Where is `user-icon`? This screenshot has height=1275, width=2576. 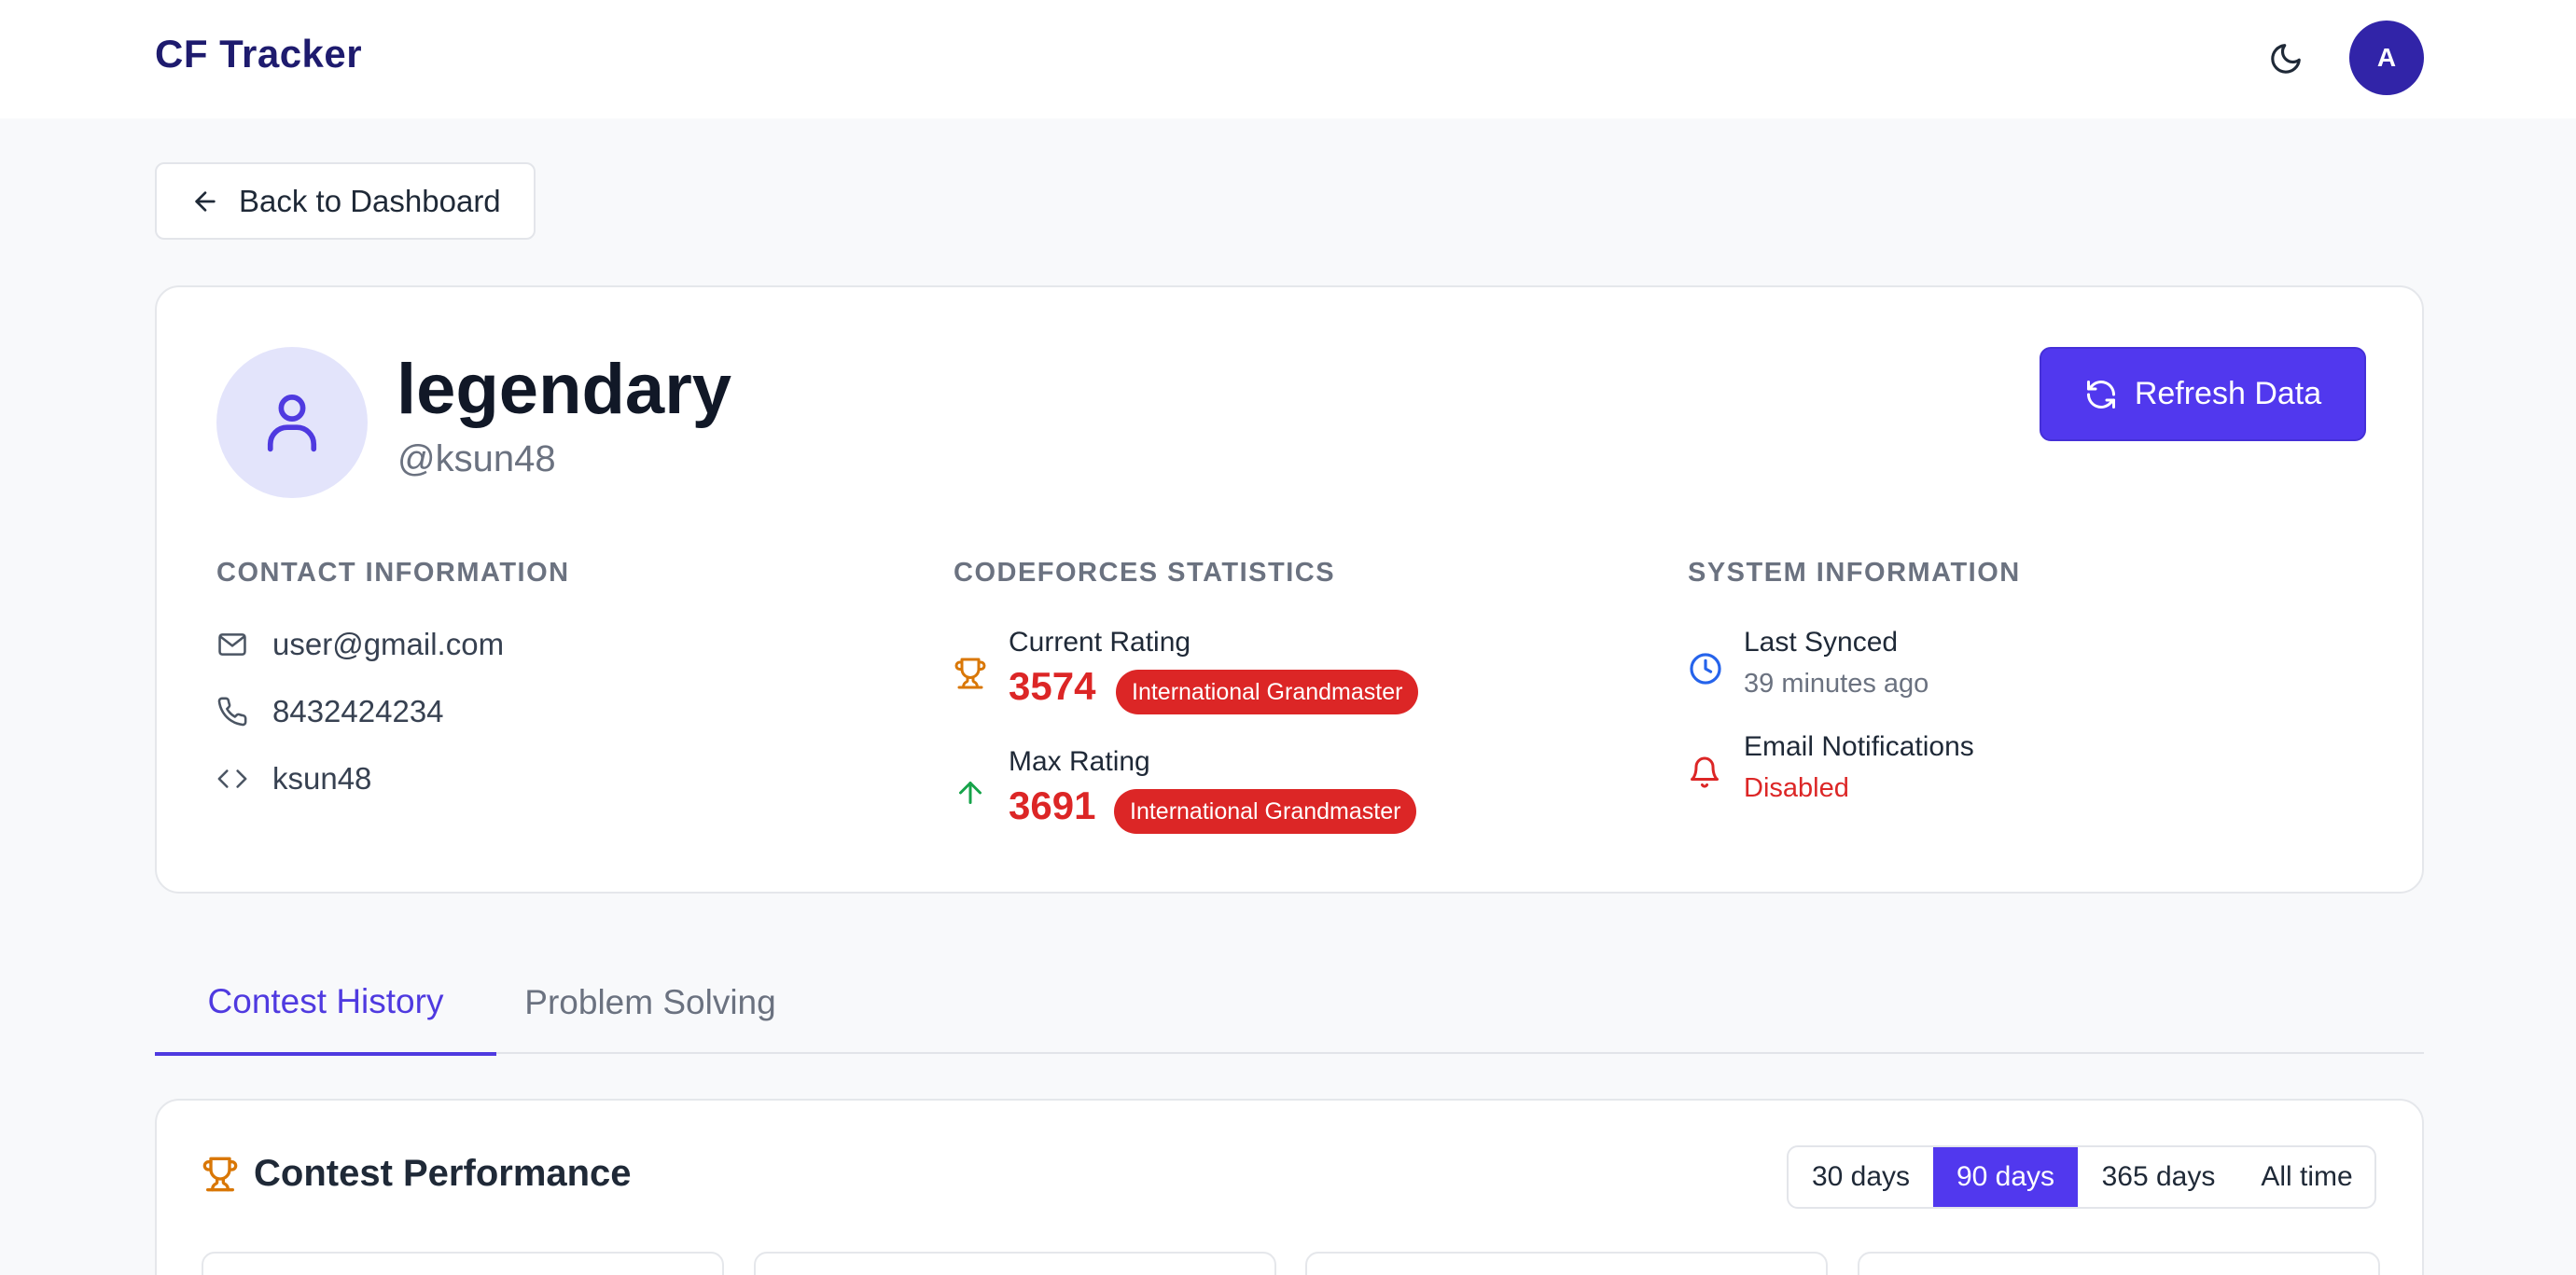 user-icon is located at coordinates (292, 424).